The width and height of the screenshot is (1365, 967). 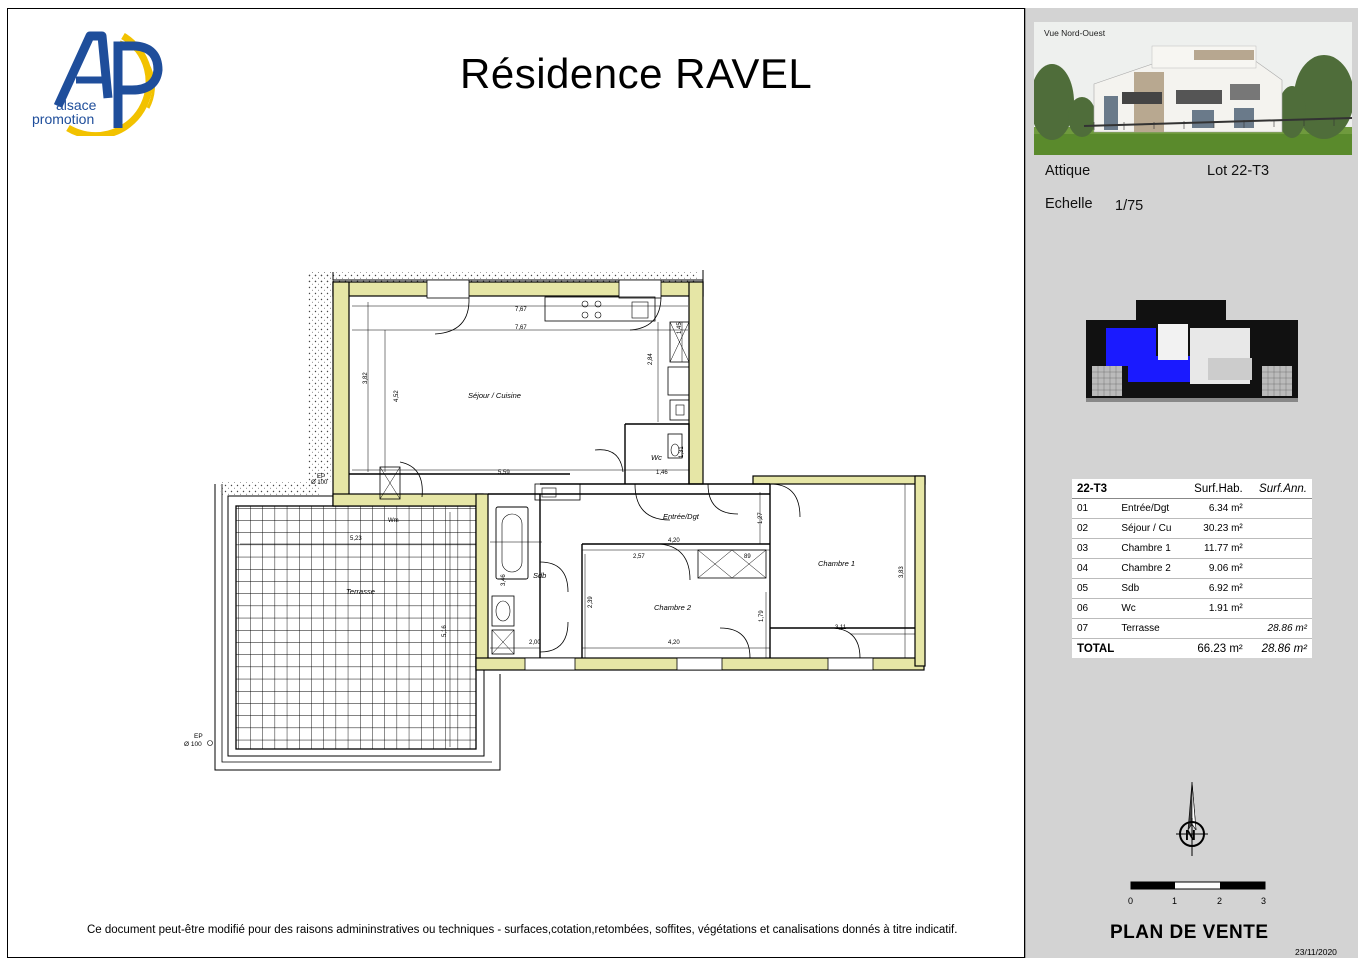 What do you see at coordinates (1149, 628) in the screenshot?
I see `row-name: Terrasse` at bounding box center [1149, 628].